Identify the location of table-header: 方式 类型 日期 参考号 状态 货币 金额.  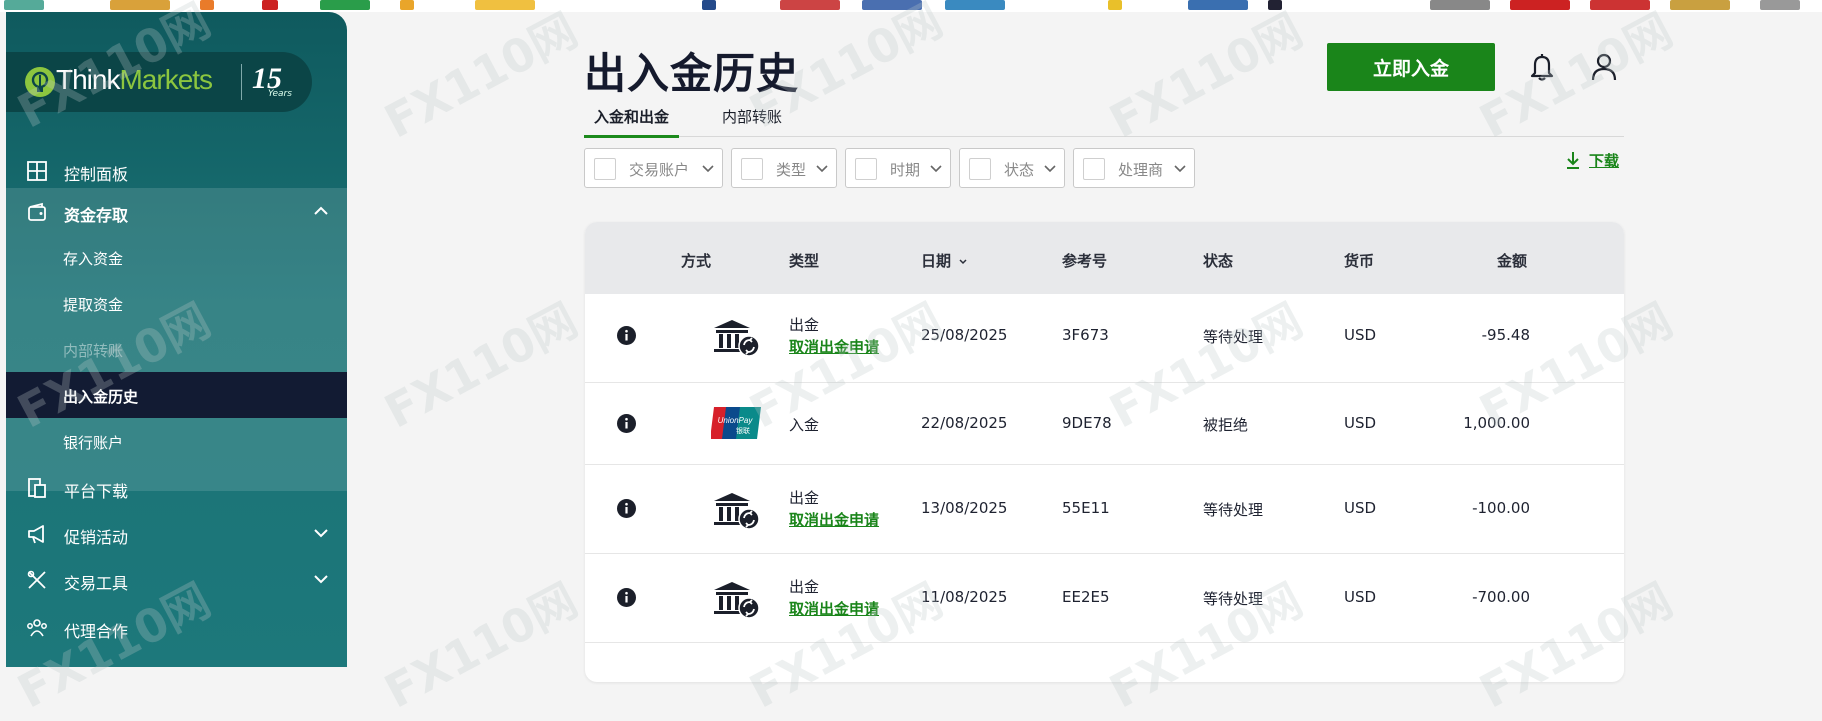
(1104, 258).